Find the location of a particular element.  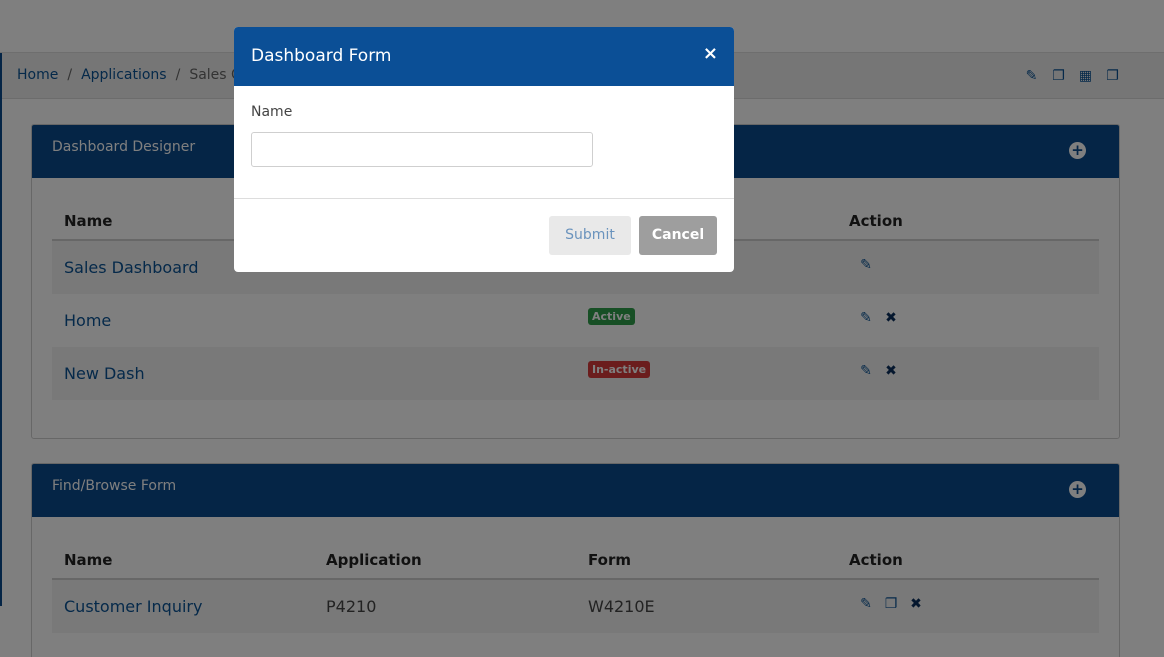

name-input is located at coordinates (422, 149).